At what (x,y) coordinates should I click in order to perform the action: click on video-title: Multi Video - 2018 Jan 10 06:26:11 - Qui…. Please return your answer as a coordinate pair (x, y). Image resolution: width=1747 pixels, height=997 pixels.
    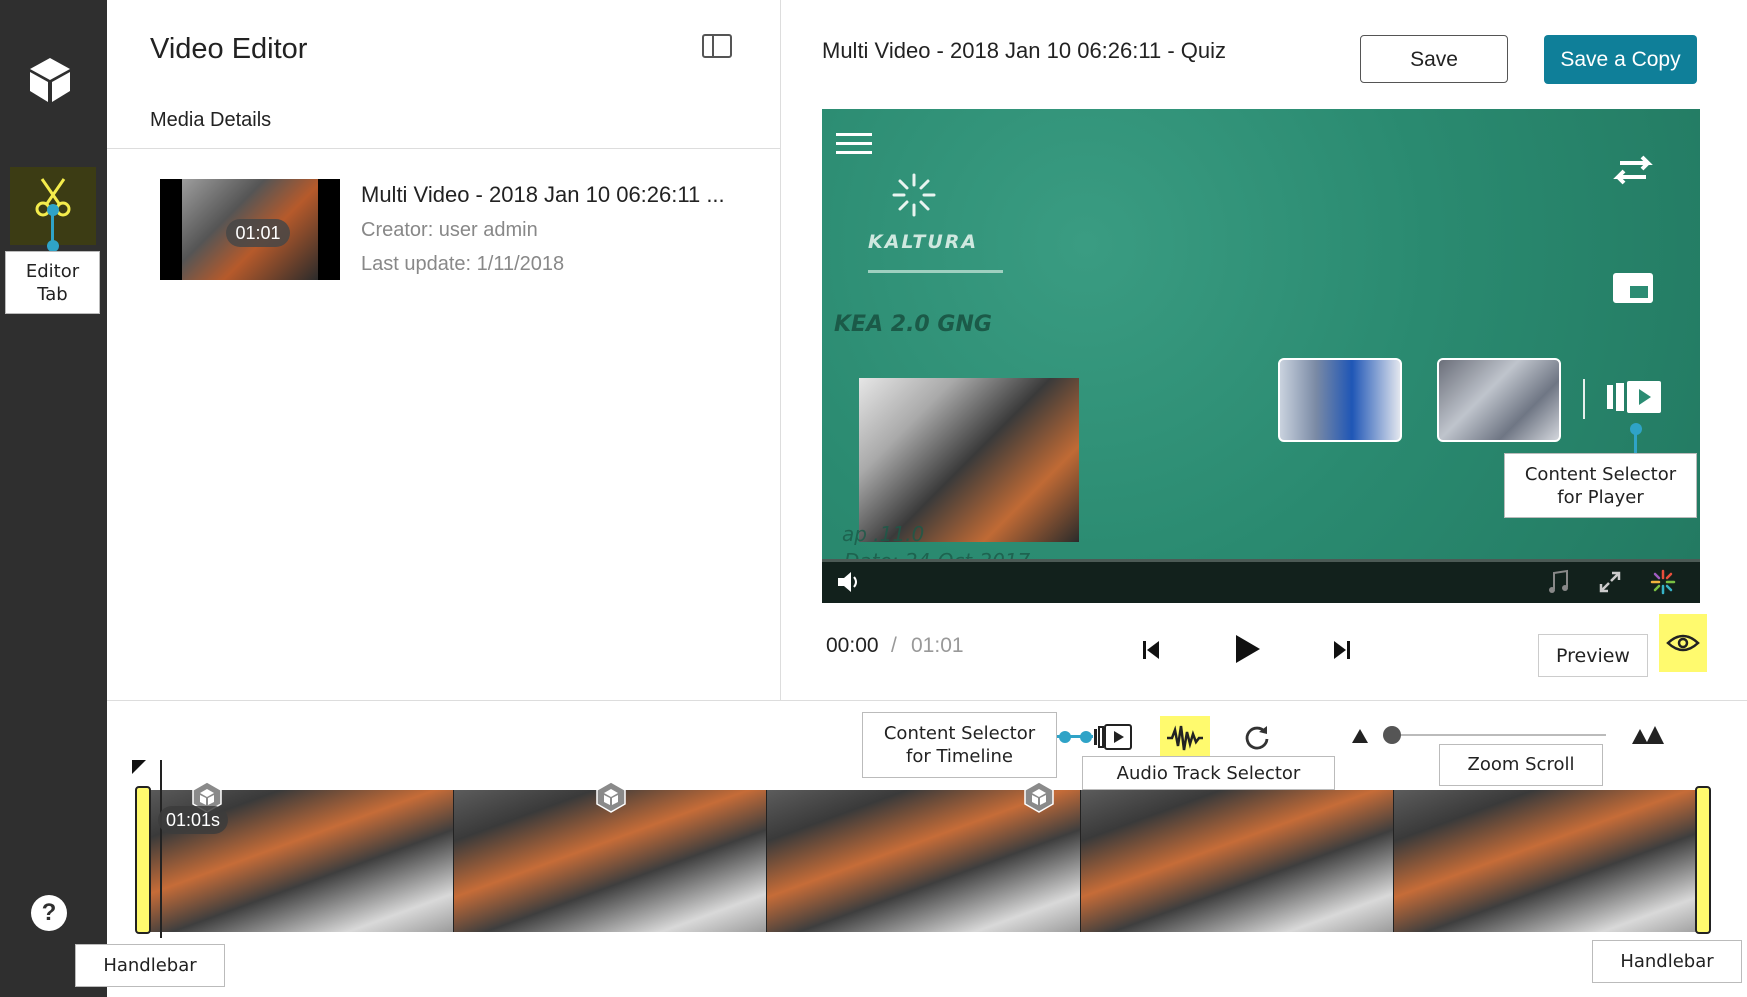
    Looking at the image, I should click on (1024, 50).